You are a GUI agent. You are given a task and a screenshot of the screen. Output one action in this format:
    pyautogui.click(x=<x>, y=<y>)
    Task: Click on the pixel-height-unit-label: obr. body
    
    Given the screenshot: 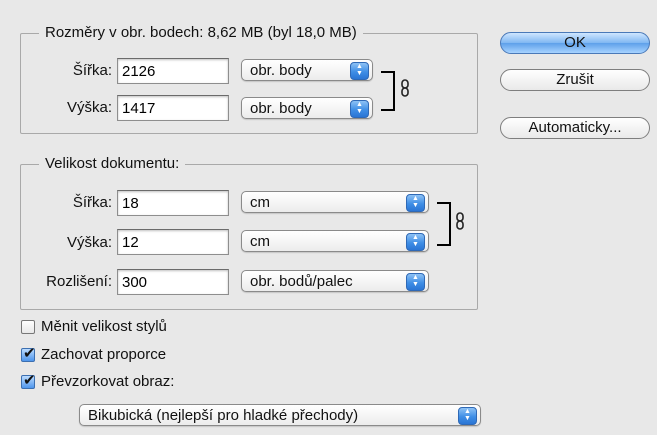 What is the action you would take?
    pyautogui.click(x=281, y=108)
    